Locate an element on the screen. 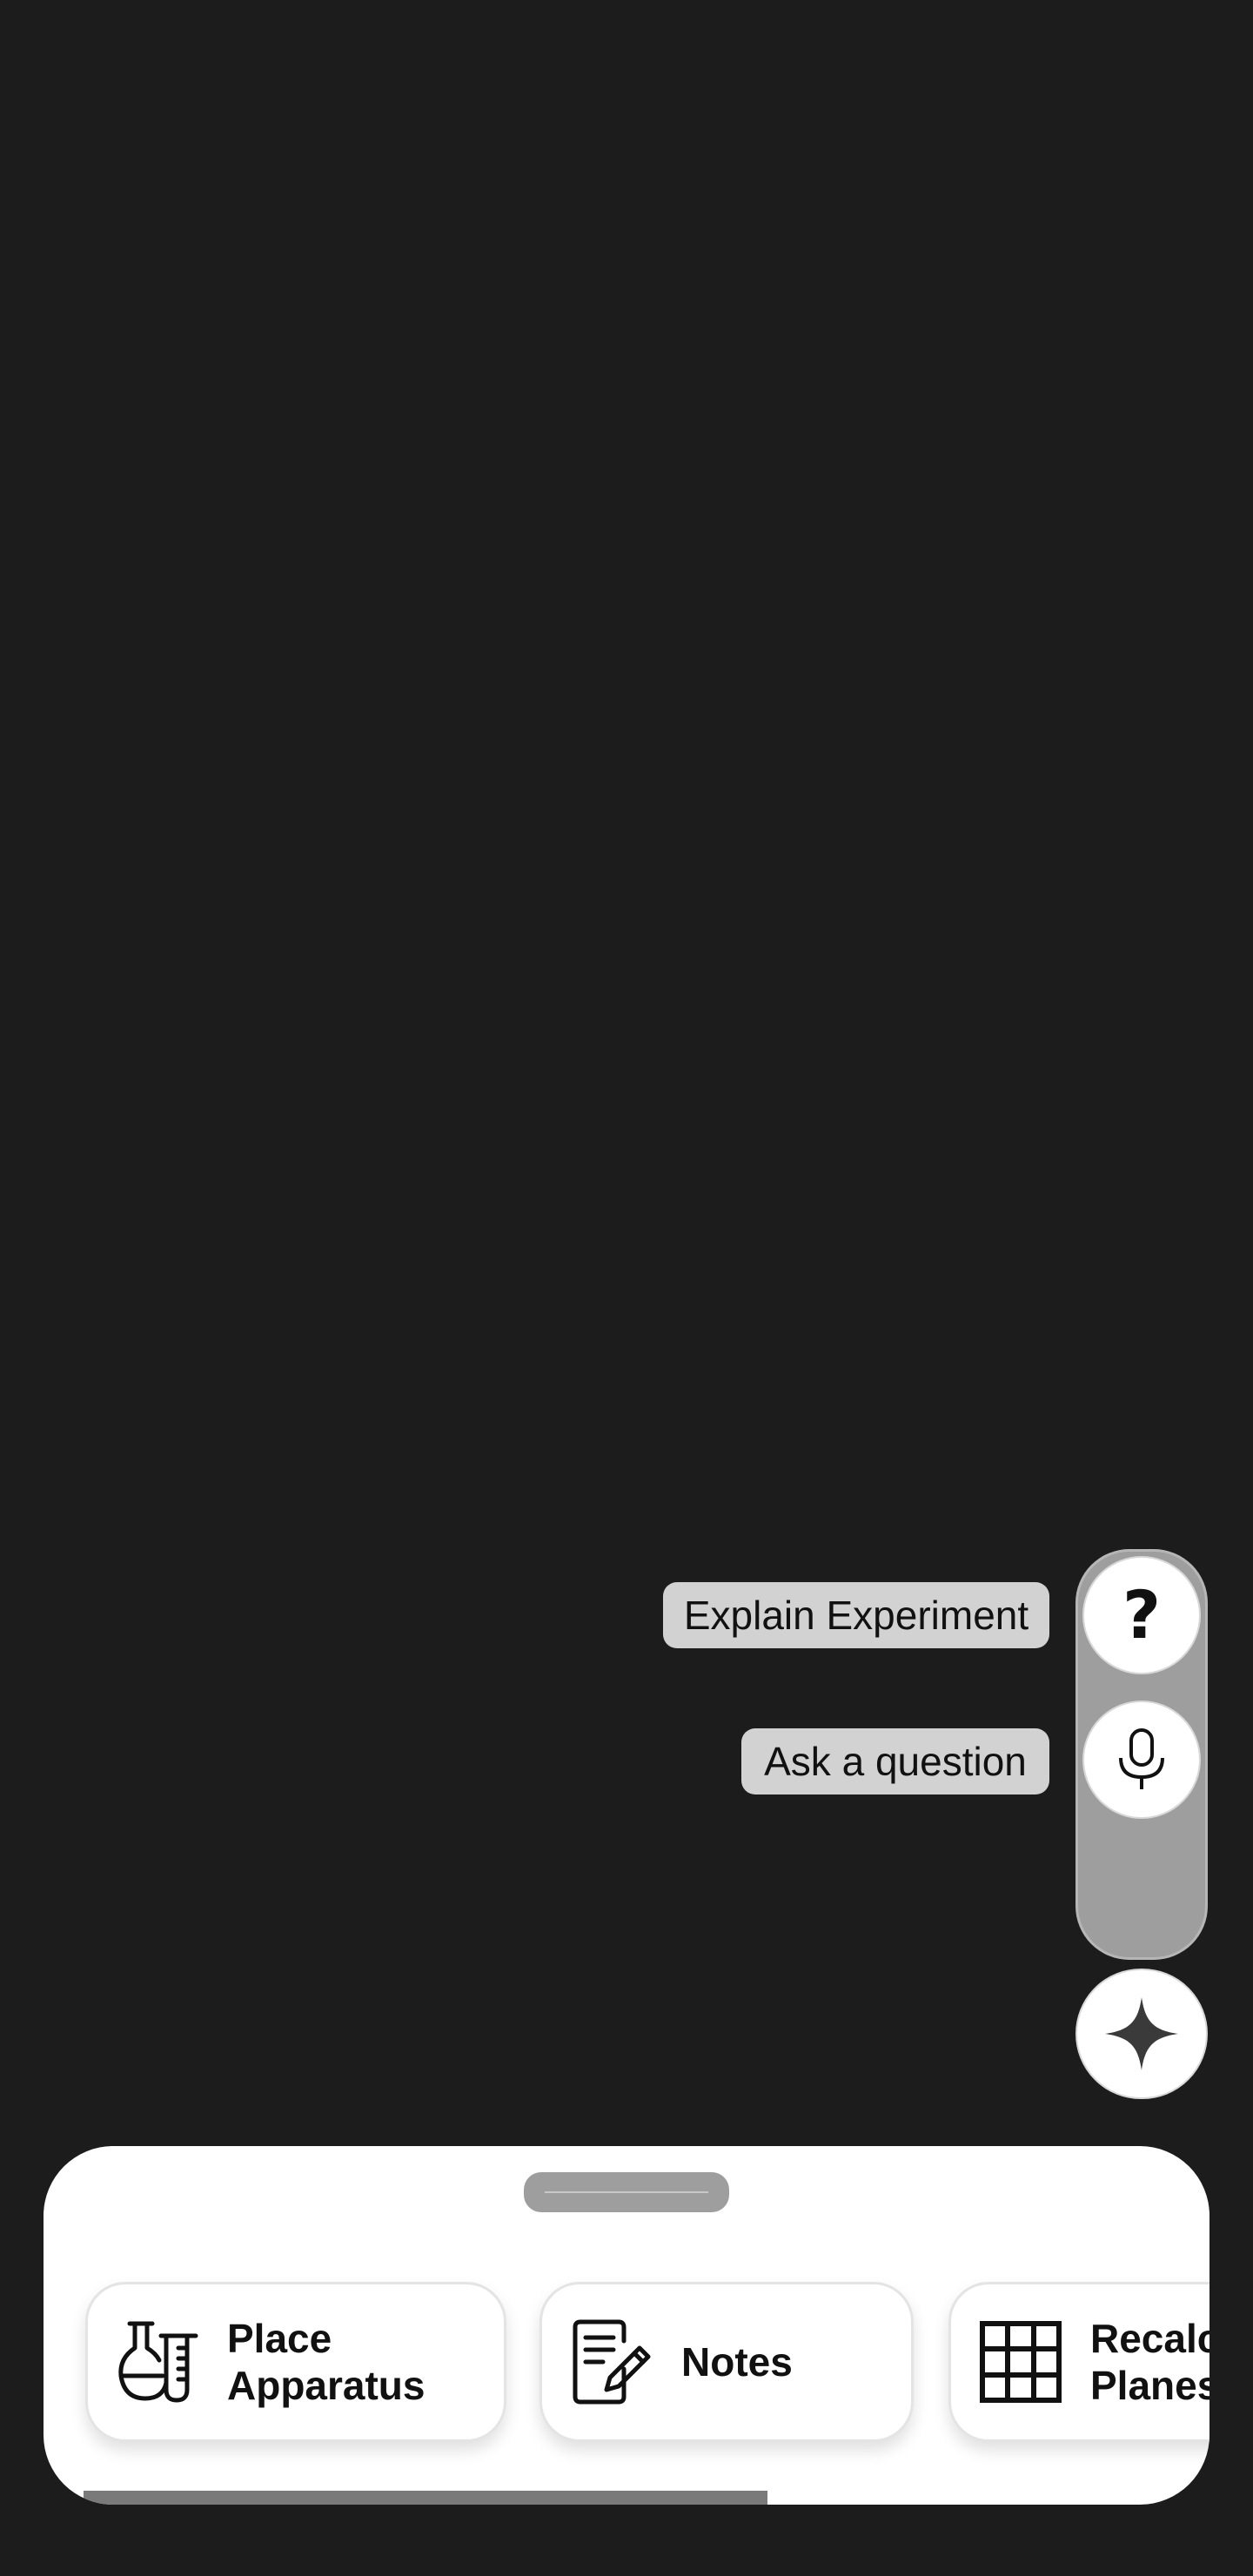 The width and height of the screenshot is (1253, 2576). ask-question-button is located at coordinates (1141, 1760).